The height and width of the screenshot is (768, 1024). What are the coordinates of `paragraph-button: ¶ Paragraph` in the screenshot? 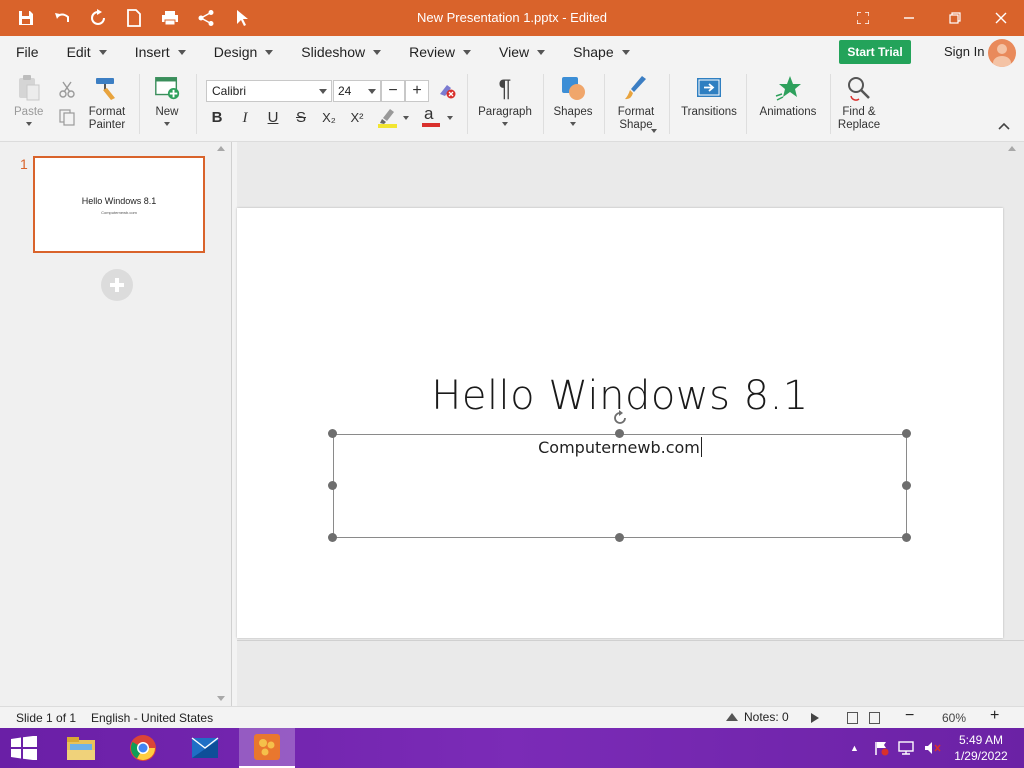 It's located at (505, 100).